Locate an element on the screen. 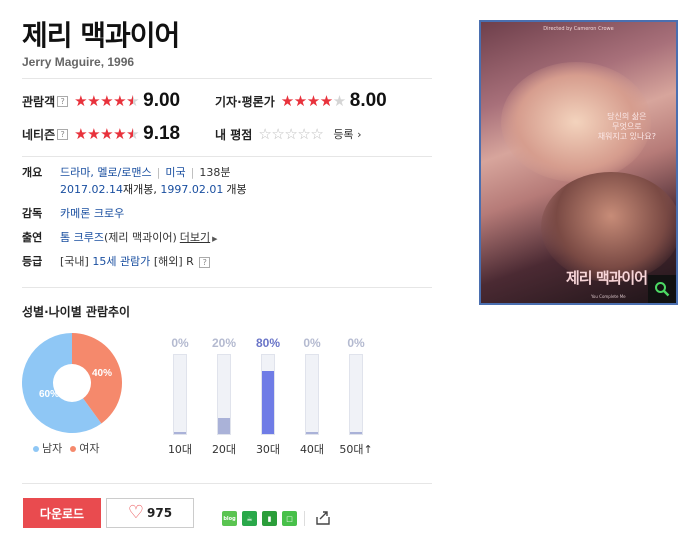 This screenshot has height=541, width=700. poster-quote: You Complete Me is located at coordinates (608, 296).